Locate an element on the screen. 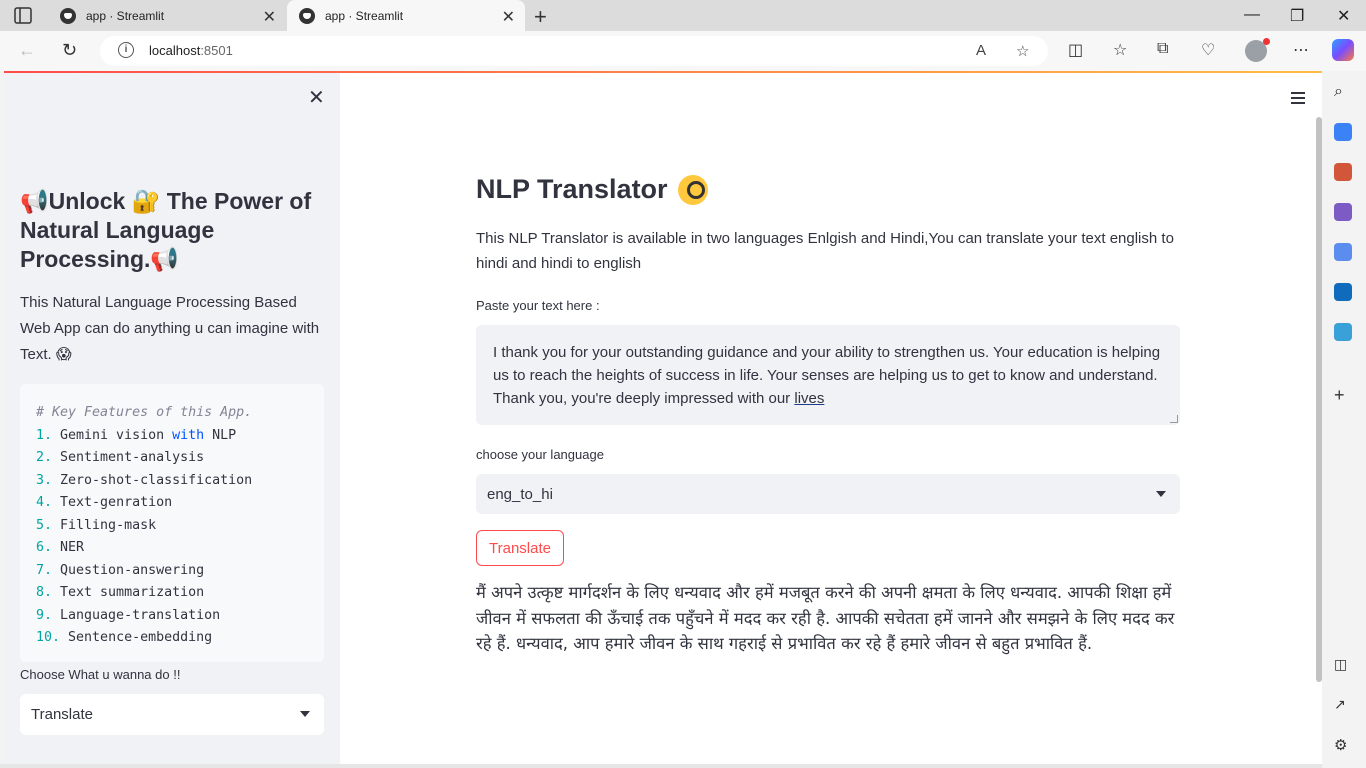  browser-essentials-icon: ♡ is located at coordinates (1208, 50).